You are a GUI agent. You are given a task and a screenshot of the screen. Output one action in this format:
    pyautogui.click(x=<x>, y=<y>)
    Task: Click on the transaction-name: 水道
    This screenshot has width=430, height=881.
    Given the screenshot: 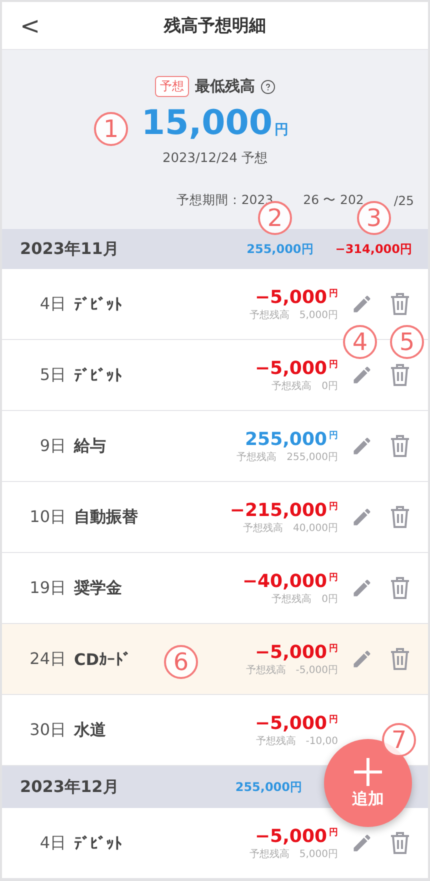 What is the action you would take?
    pyautogui.click(x=90, y=730)
    